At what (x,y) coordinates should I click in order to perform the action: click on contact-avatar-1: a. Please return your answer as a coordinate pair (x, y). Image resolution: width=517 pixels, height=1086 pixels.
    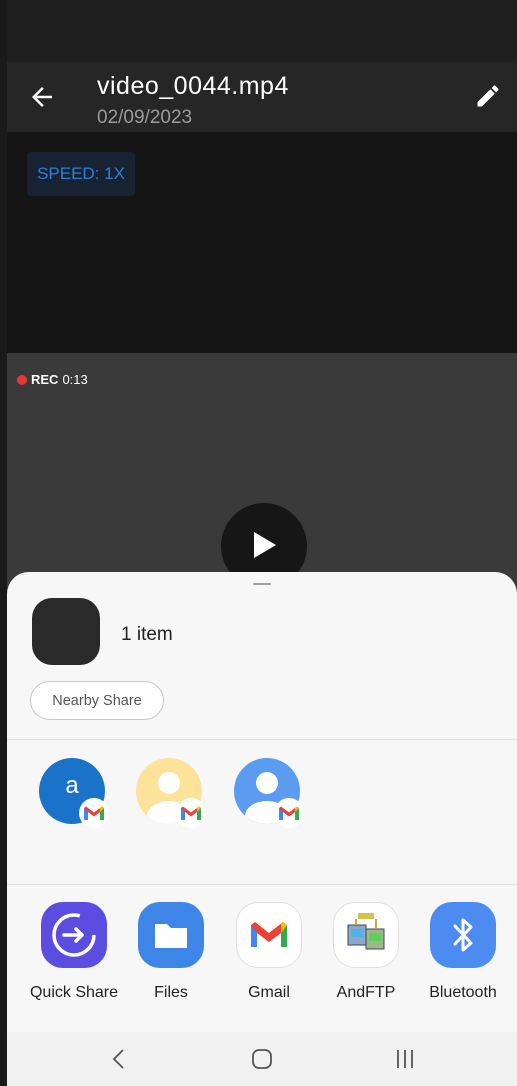
    Looking at the image, I should click on (74, 793).